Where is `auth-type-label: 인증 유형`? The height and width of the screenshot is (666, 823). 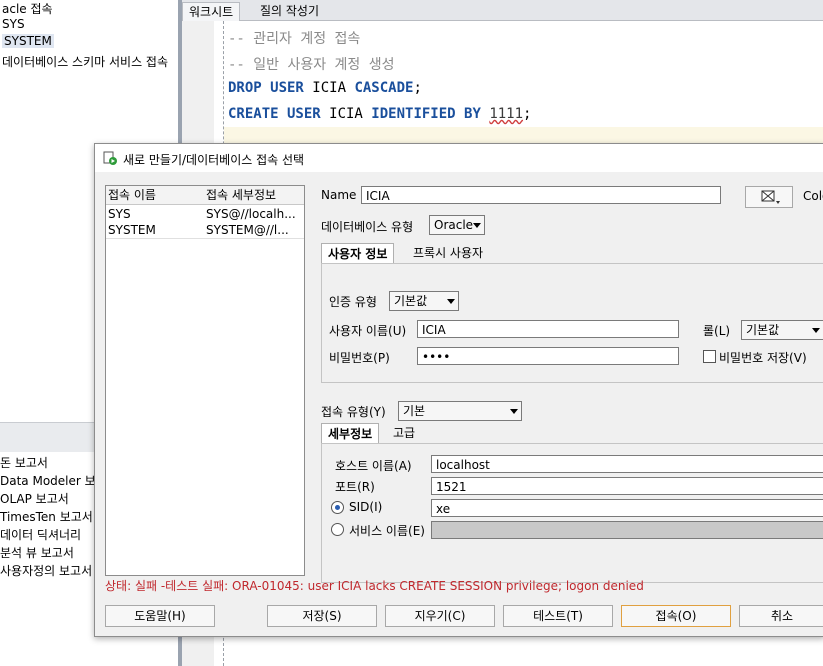
auth-type-label: 인증 유형 is located at coordinates (353, 302).